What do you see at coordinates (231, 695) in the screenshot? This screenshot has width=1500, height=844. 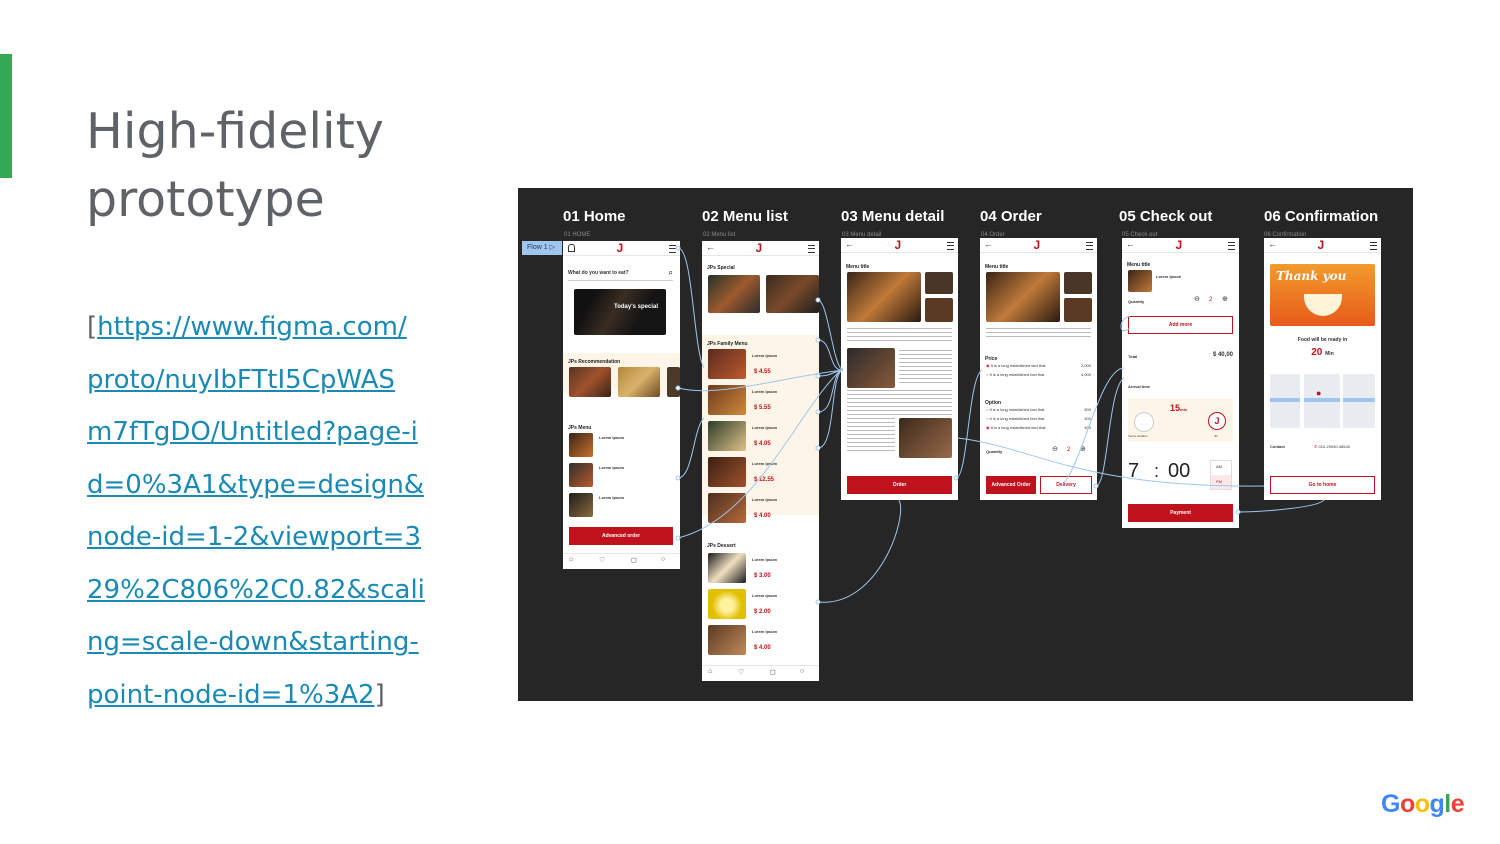 I see `link-line-8: point-node-id=1%3A2` at bounding box center [231, 695].